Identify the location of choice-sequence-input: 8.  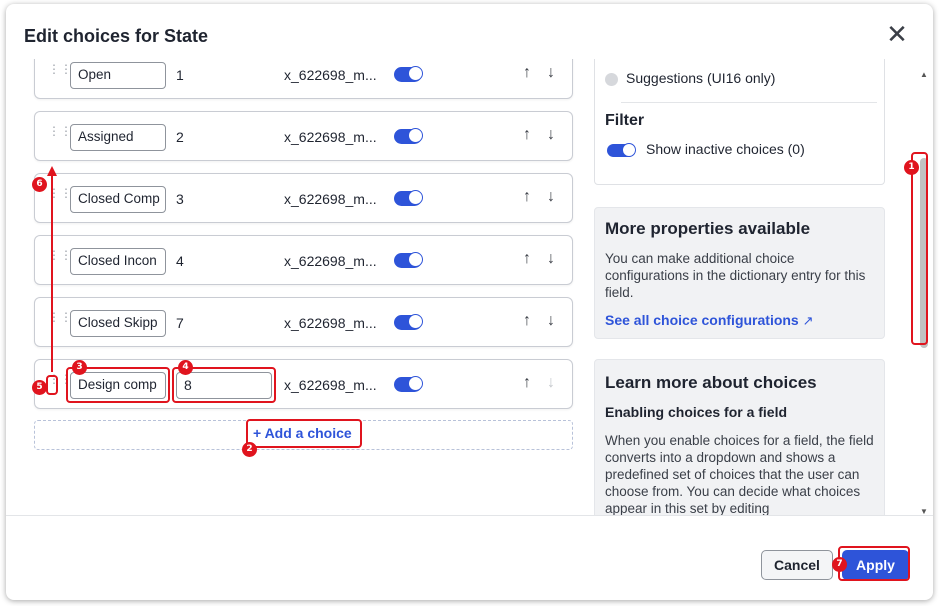
(224, 385).